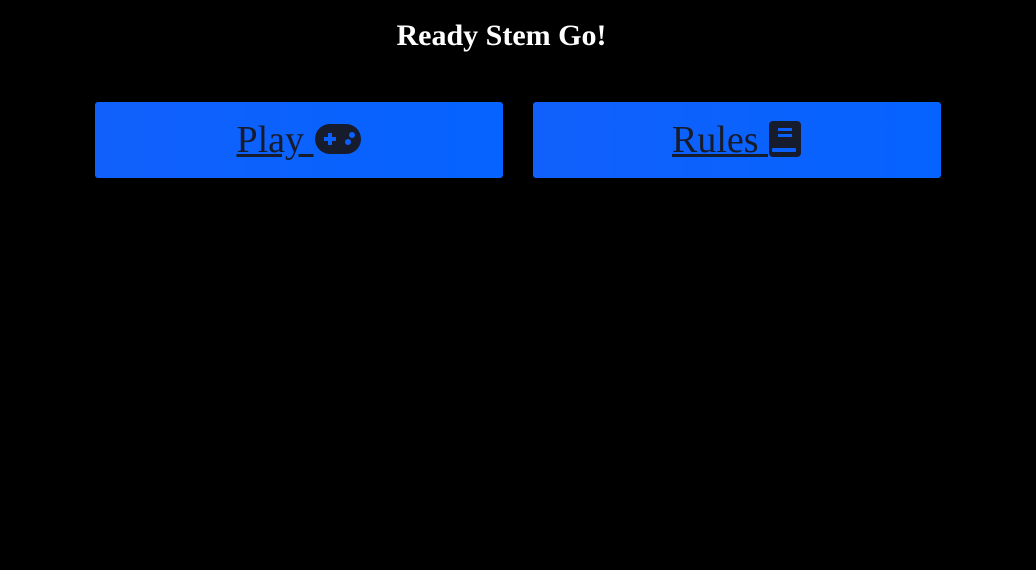  Describe the element at coordinates (501, 35) in the screenshot. I see `page-title: Ready Stem Go!` at that location.